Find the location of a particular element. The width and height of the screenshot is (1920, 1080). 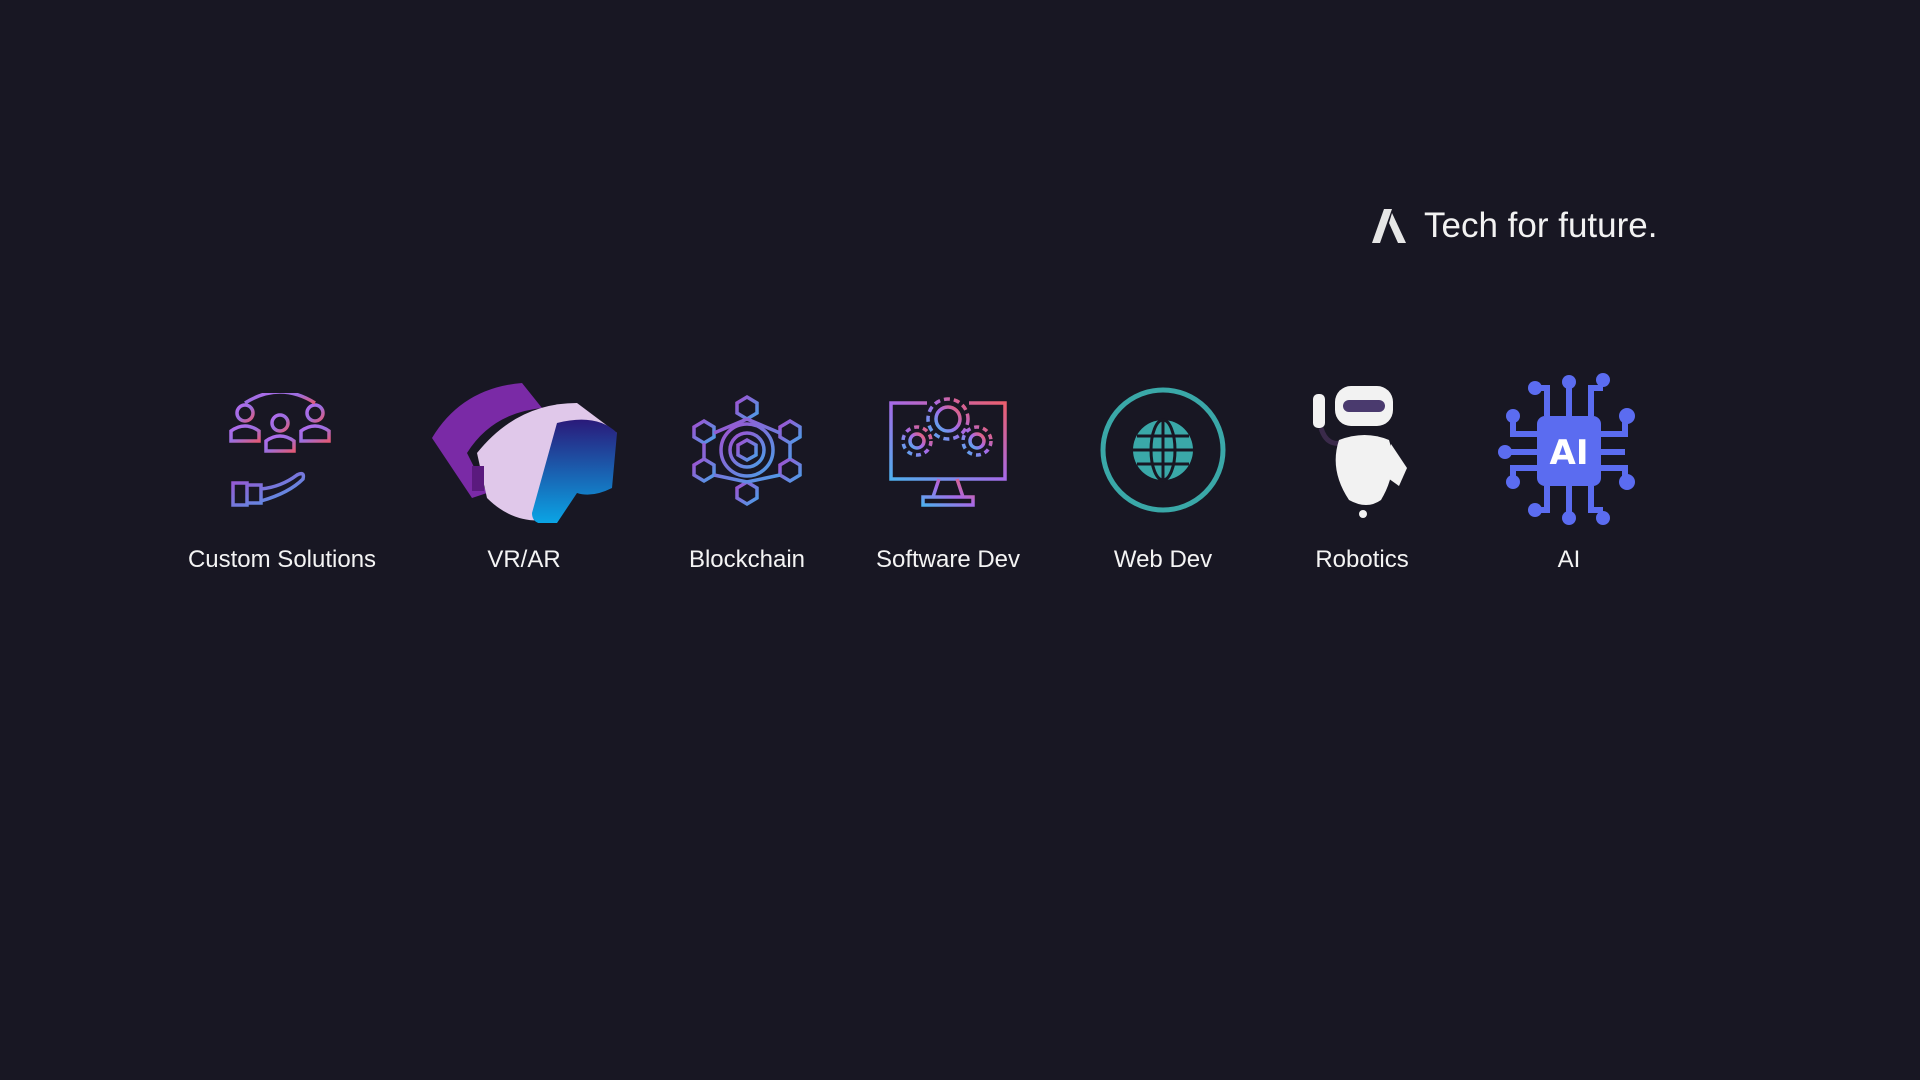

ai-chip-text: AI is located at coordinates (1568, 453).